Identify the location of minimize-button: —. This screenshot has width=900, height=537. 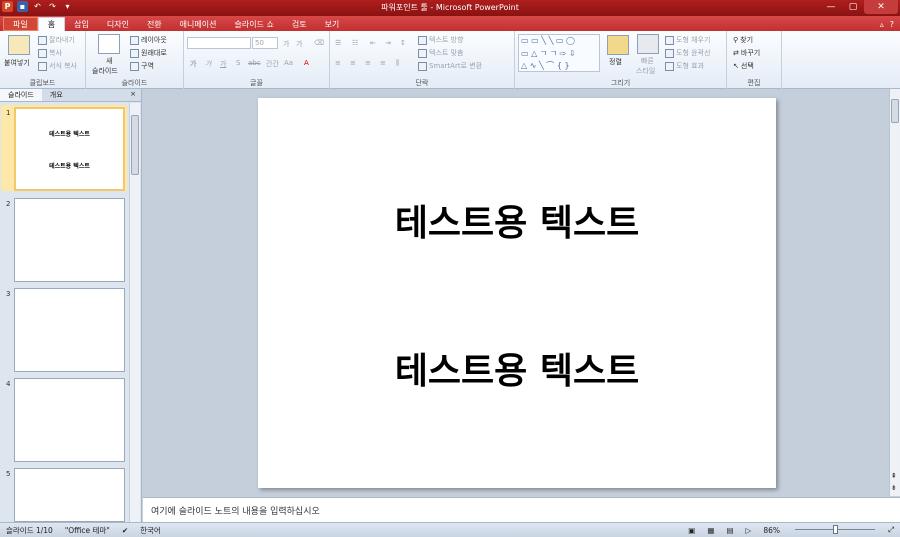
(831, 7).